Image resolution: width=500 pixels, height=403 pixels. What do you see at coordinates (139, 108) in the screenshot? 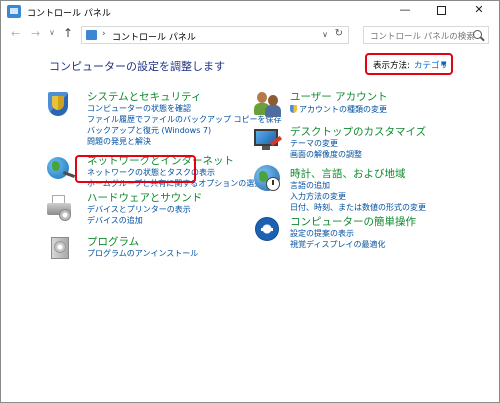
I see `link-check-status: コンピューターの状態を確認` at bounding box center [139, 108].